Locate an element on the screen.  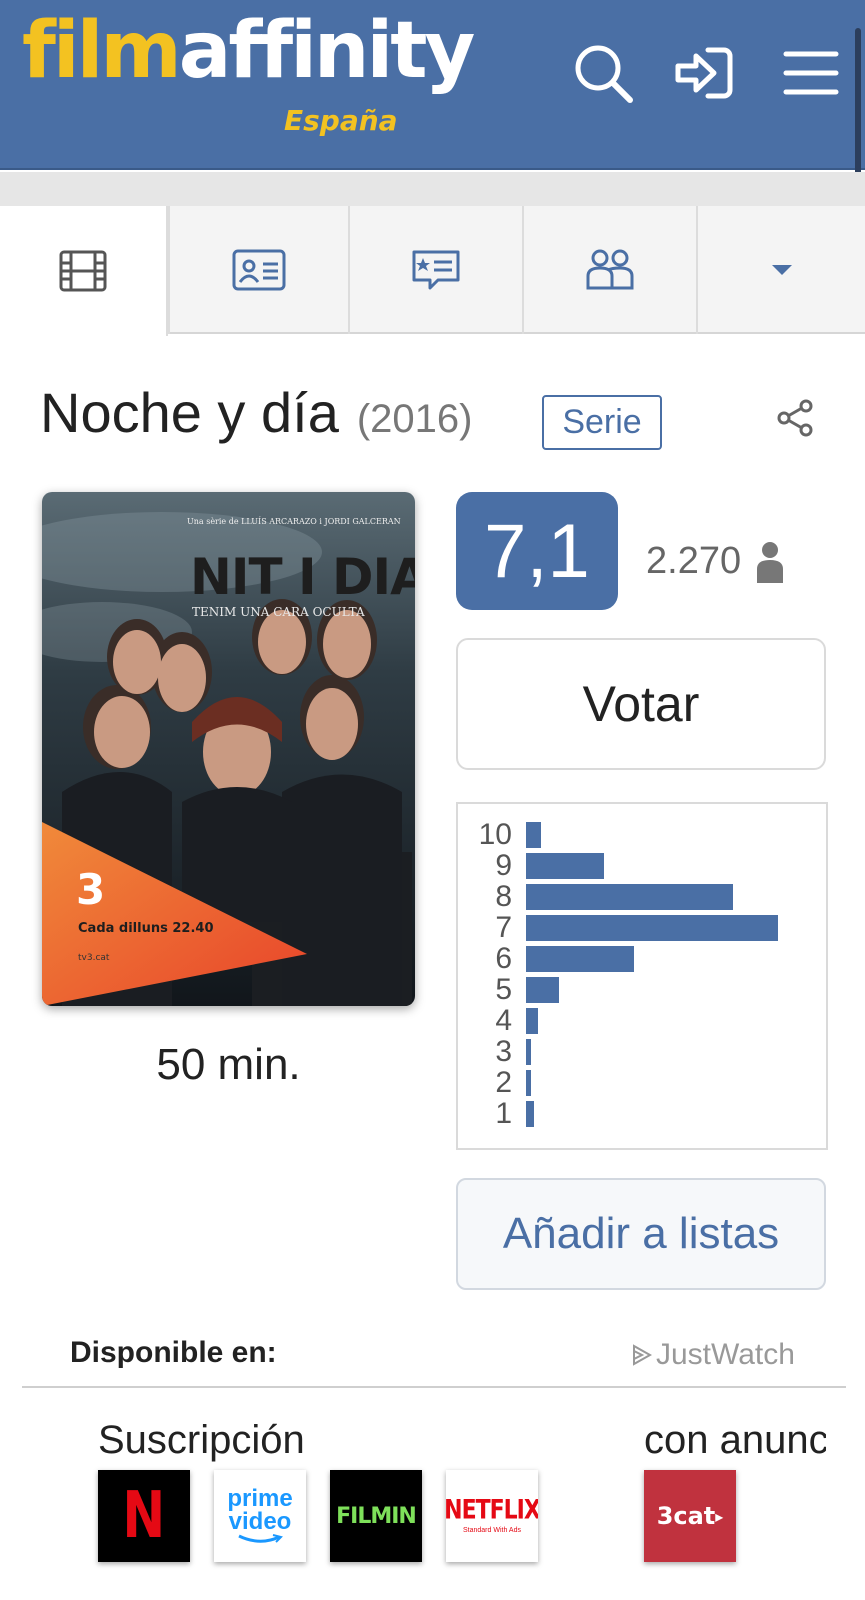
netflix-ads-logo: NETFLIX is located at coordinates (492, 1510).